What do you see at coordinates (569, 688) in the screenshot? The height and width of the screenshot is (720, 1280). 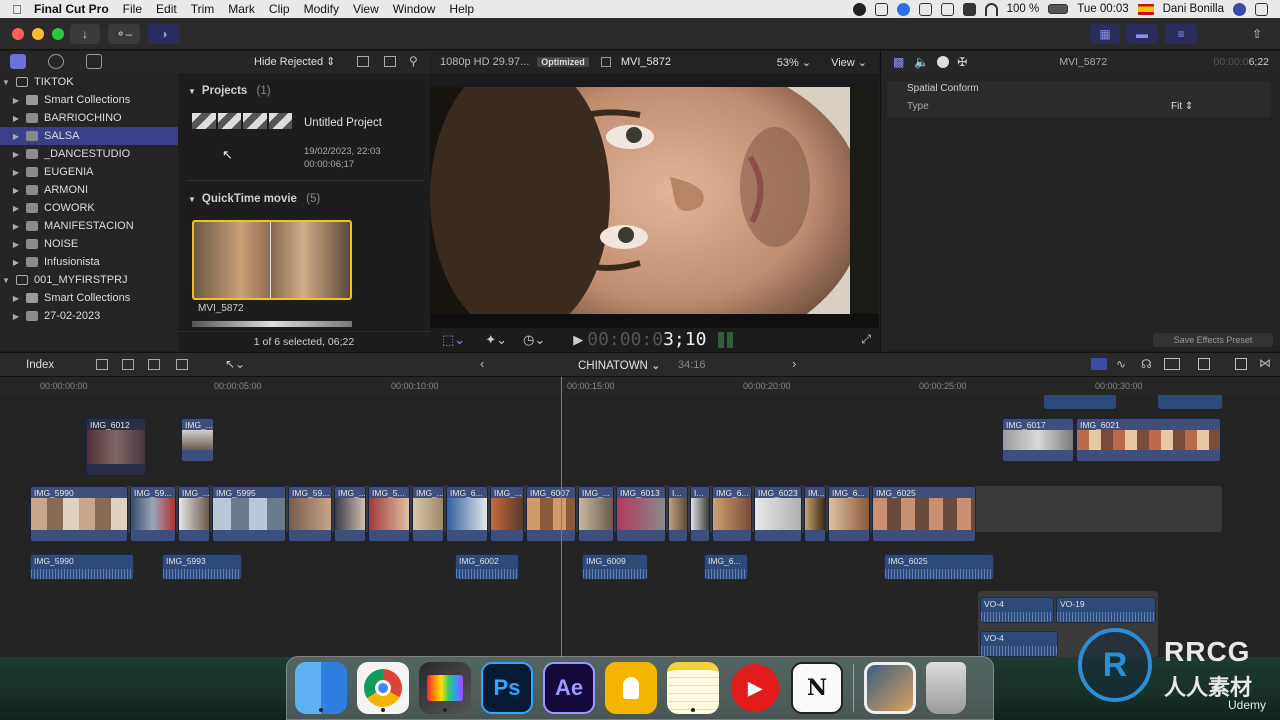 I see `after-effects-icon: Ae` at bounding box center [569, 688].